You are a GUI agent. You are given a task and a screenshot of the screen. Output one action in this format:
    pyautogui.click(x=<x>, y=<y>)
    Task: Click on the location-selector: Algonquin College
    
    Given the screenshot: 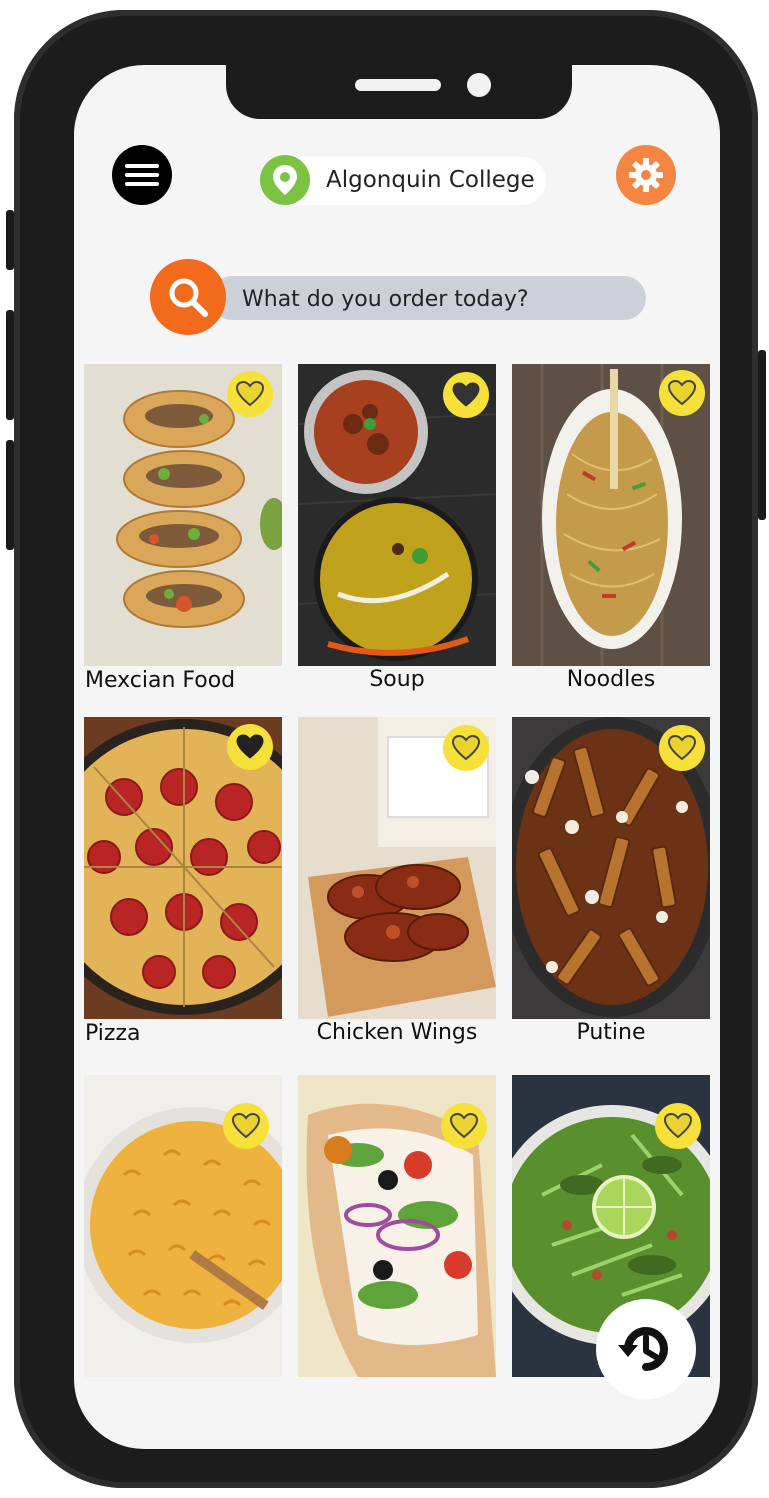 What is the action you would take?
    pyautogui.click(x=403, y=180)
    